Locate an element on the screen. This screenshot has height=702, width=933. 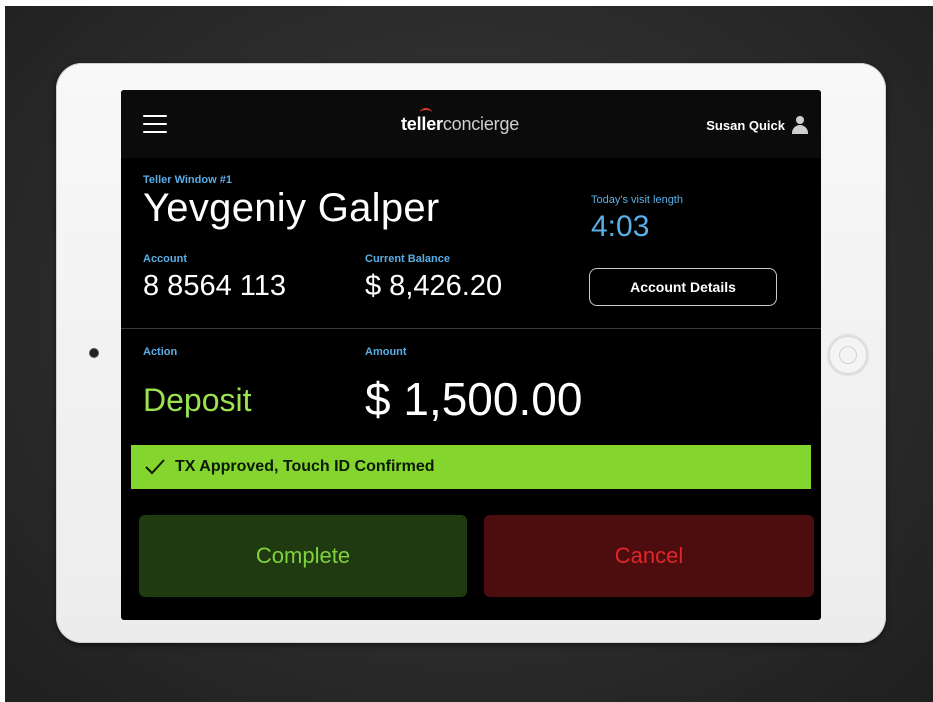
amount-value: $ 1,500.00 is located at coordinates (474, 399).